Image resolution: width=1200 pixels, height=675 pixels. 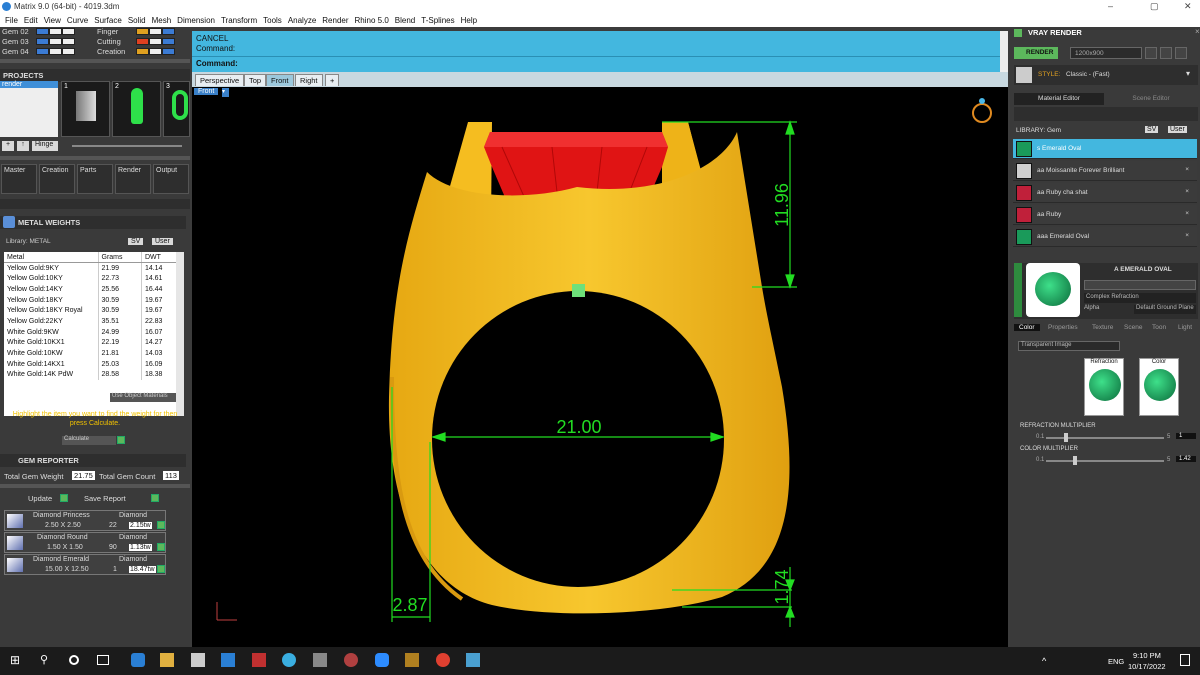 What do you see at coordinates (578, 290) in the screenshot?
I see `center-marker` at bounding box center [578, 290].